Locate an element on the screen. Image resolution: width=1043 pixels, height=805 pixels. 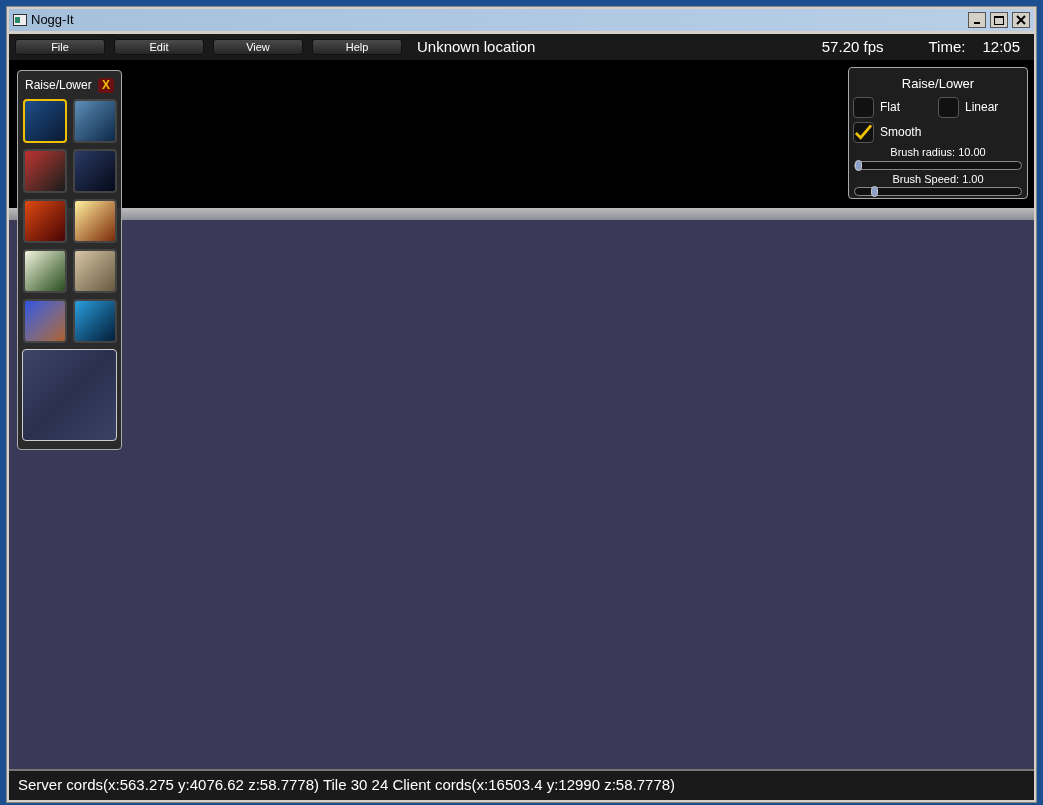
time-label: Time: is located at coordinates (947, 46).